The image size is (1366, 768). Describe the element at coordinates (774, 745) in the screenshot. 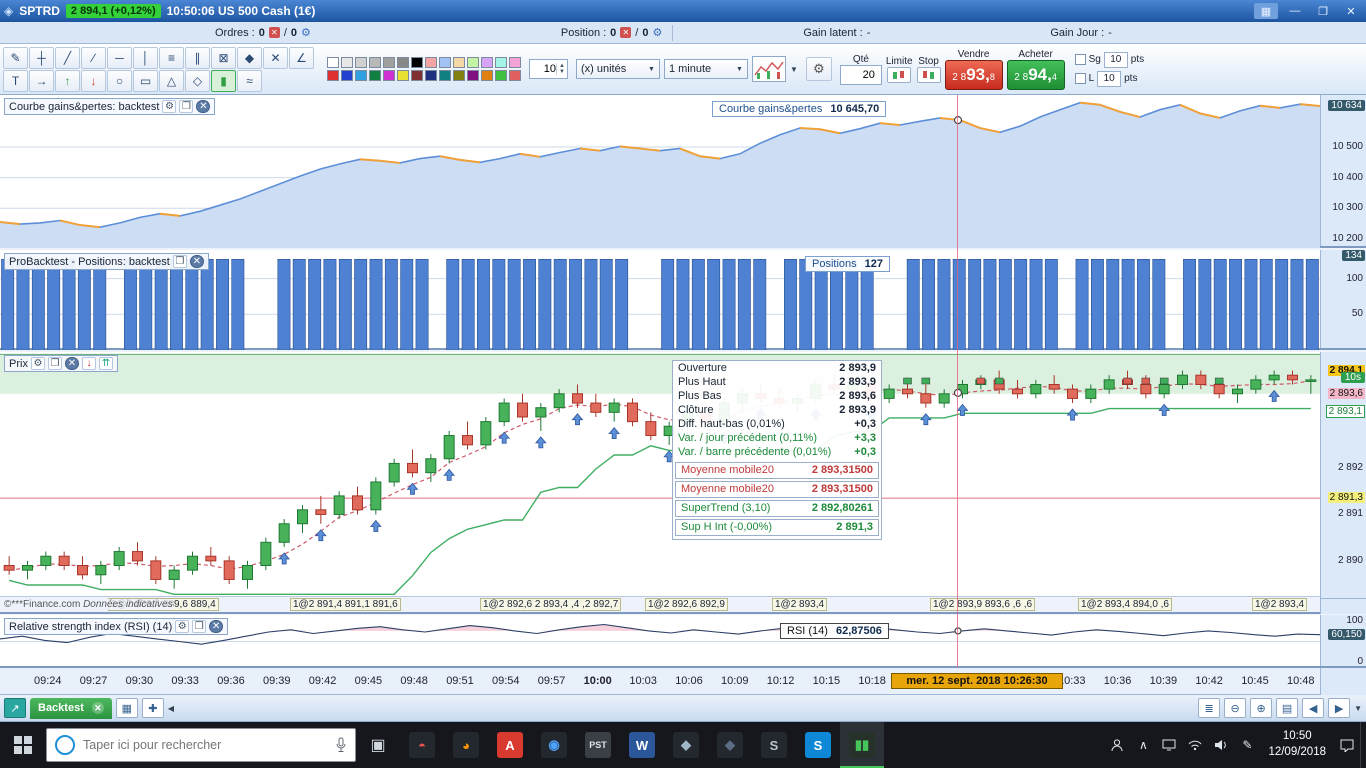

I see `taskbar-app-circle-s: S` at that location.